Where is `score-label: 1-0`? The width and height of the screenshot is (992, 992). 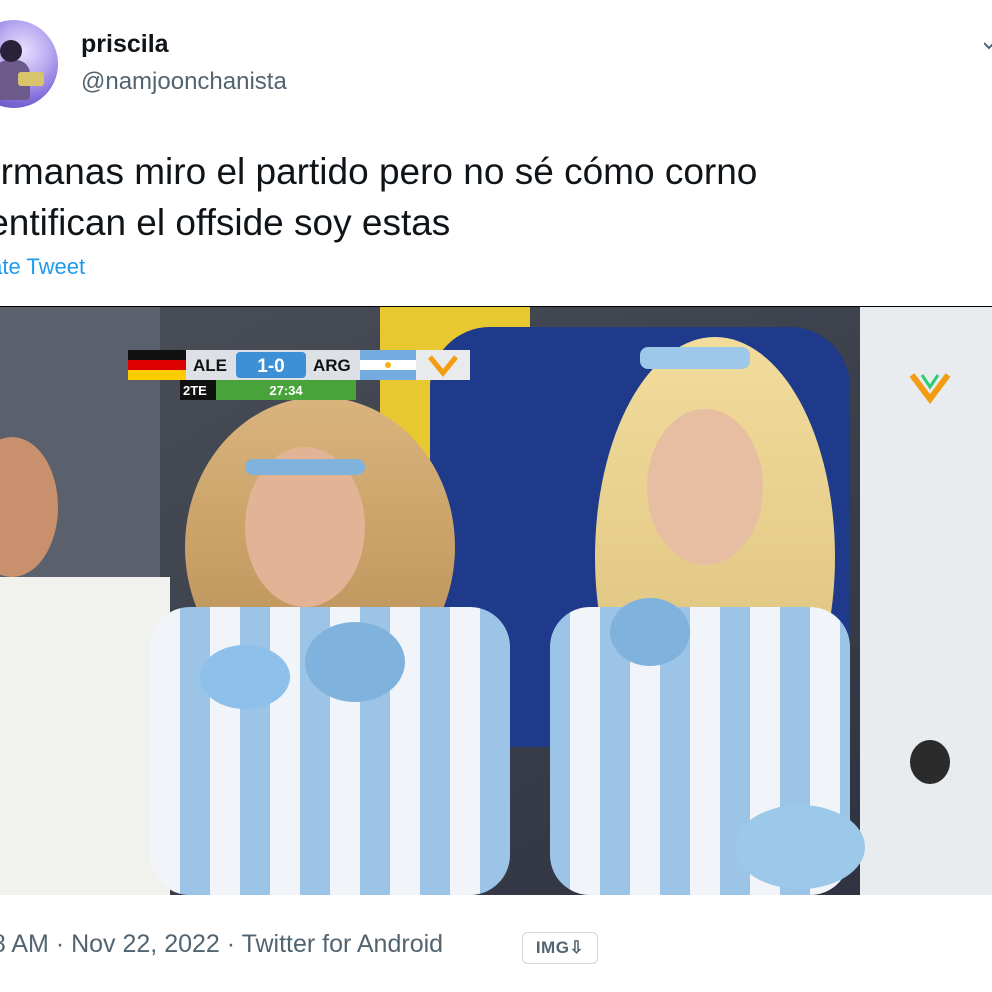
score-label: 1-0 is located at coordinates (270, 366).